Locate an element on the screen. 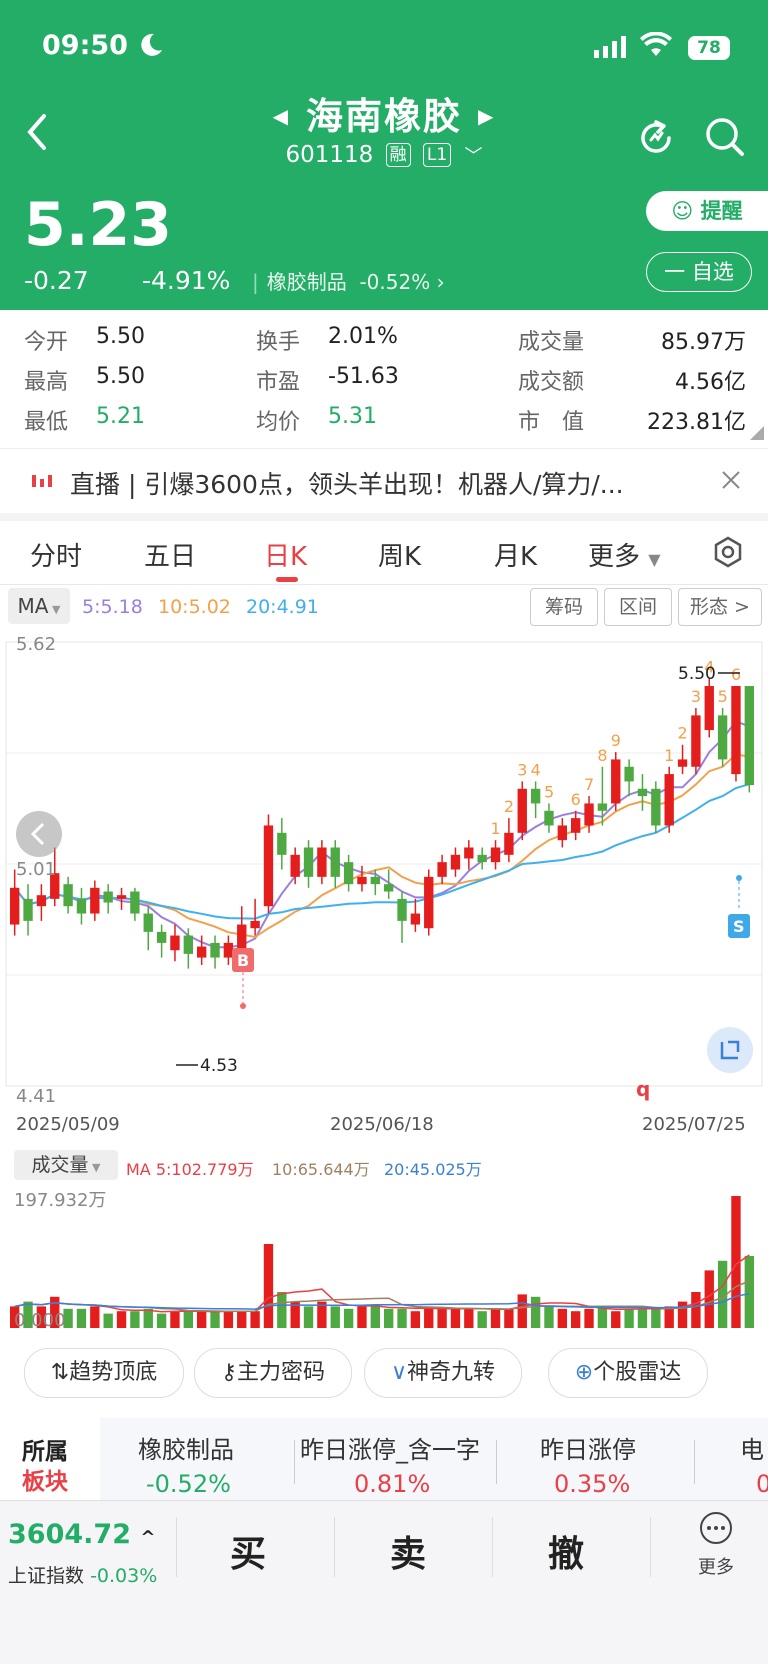  expand-corner-icon is located at coordinates (757, 433).